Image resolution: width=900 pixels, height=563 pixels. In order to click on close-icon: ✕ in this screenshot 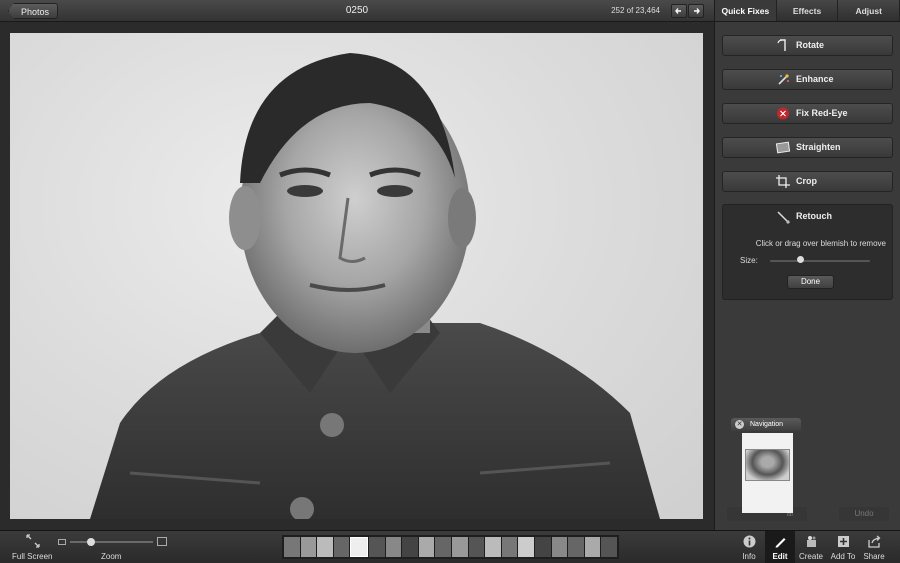, I will do `click(739, 424)`.